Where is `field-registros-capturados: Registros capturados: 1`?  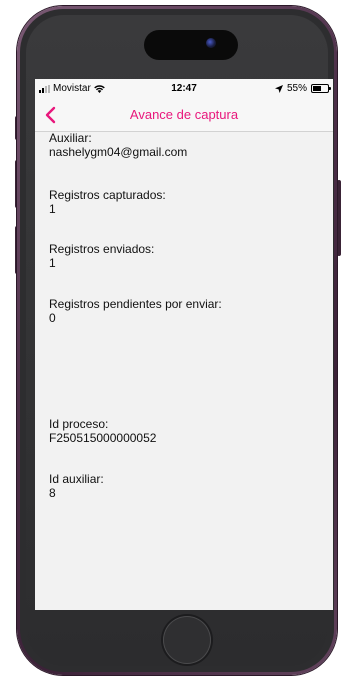
field-registros-capturados: Registros capturados: 1 is located at coordinates (107, 202).